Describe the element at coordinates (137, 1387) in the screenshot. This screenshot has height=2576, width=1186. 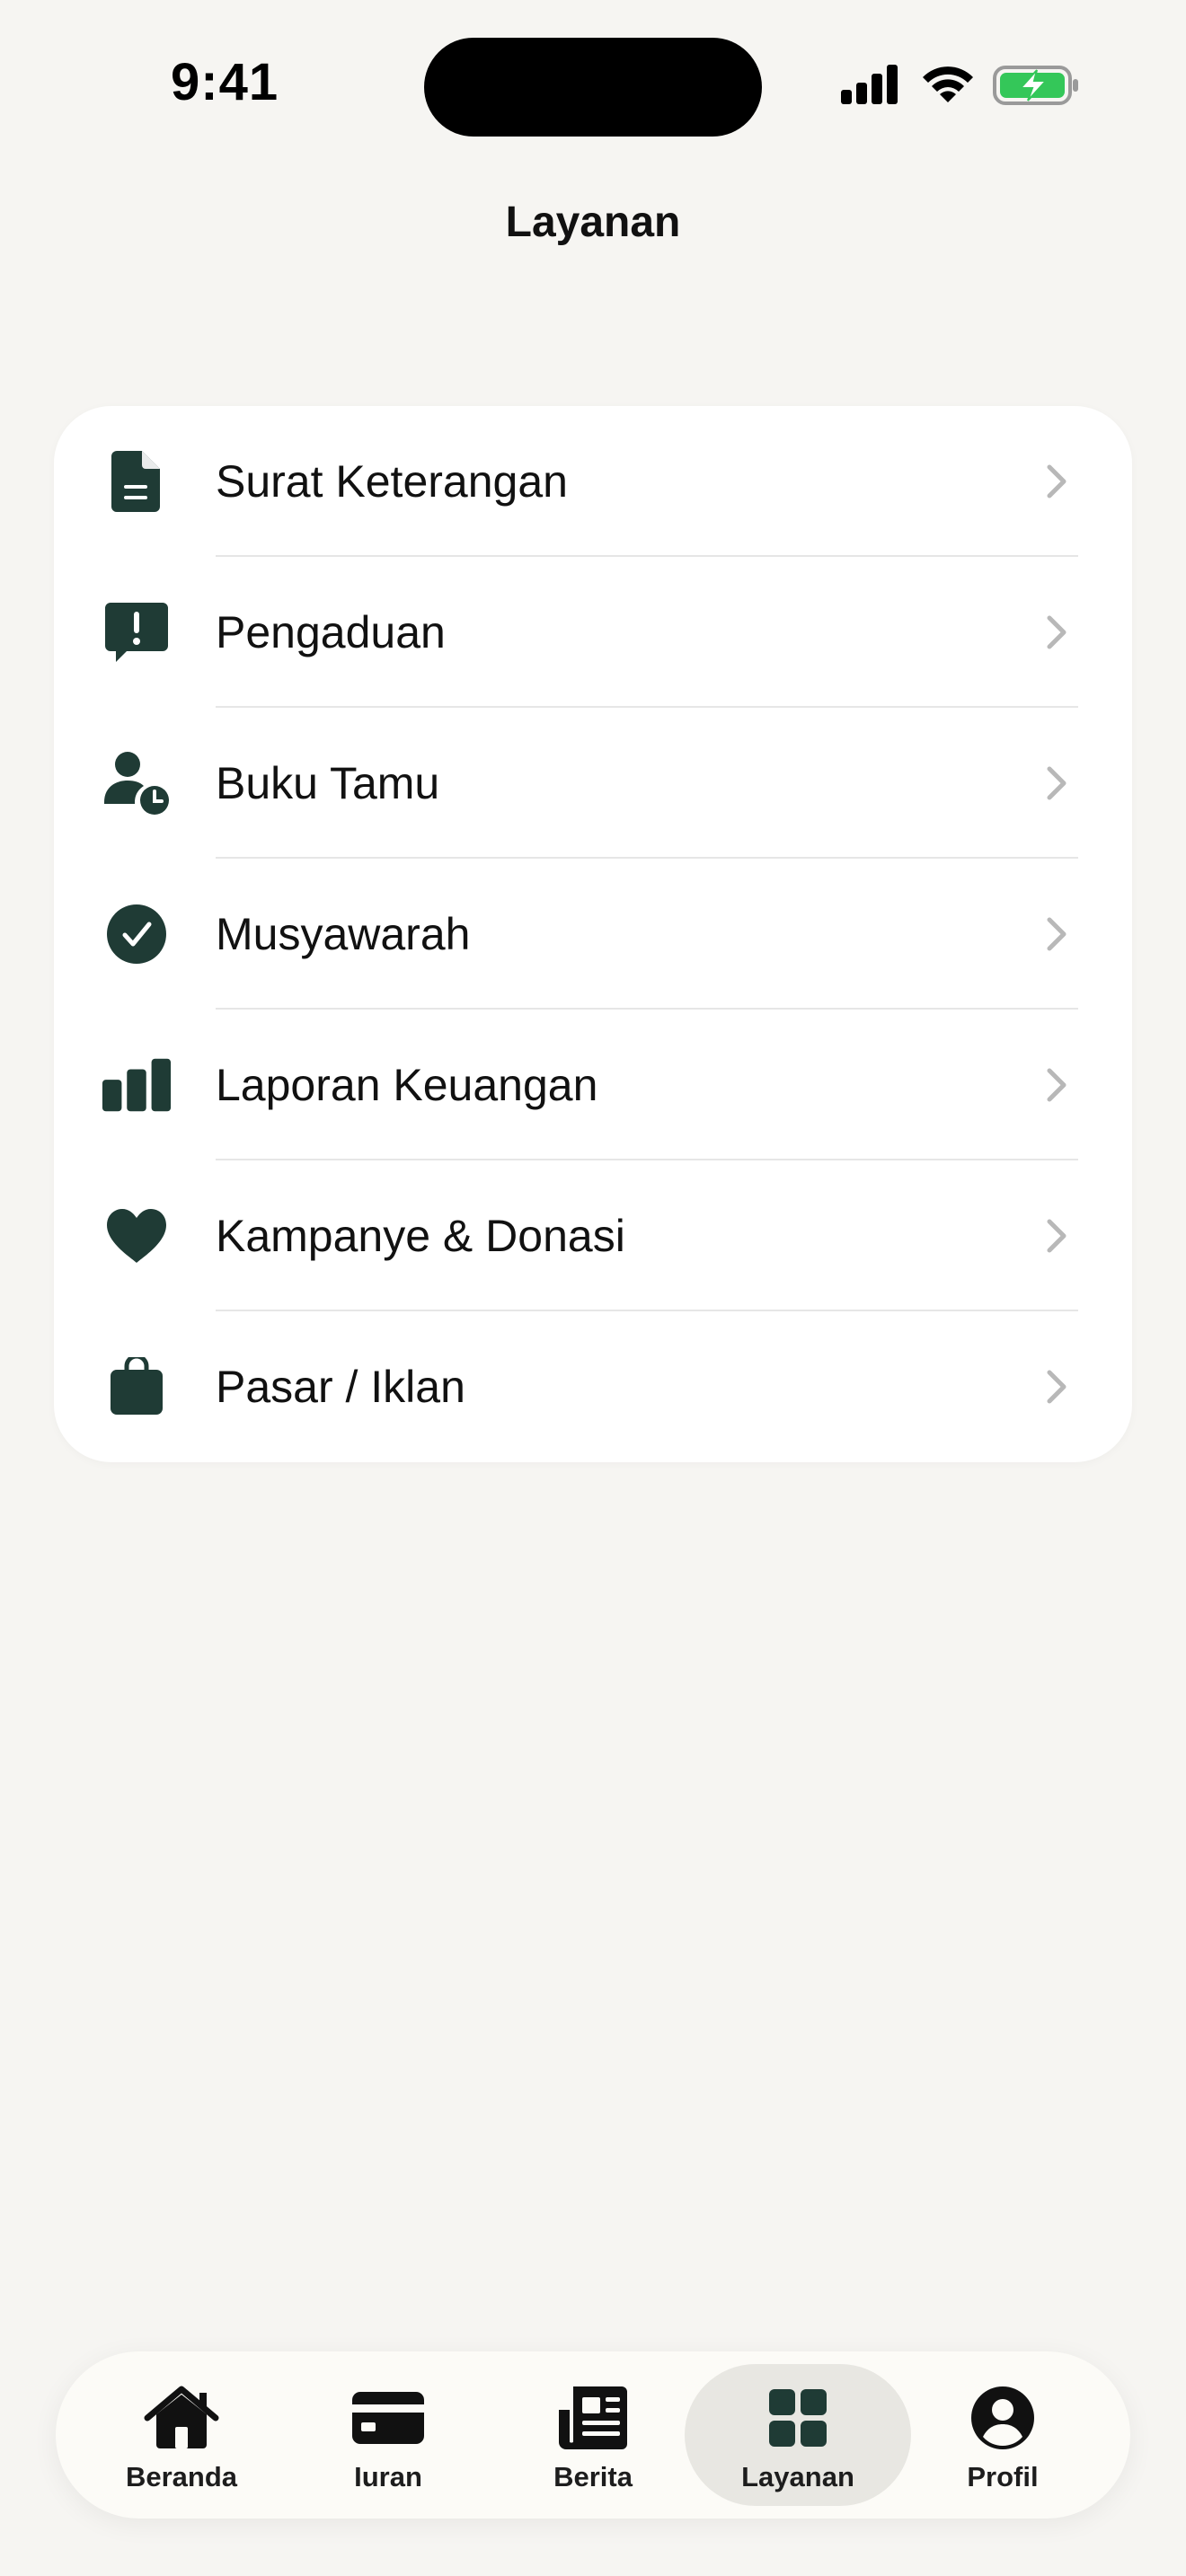
I see `shopping-bag-icon` at that location.